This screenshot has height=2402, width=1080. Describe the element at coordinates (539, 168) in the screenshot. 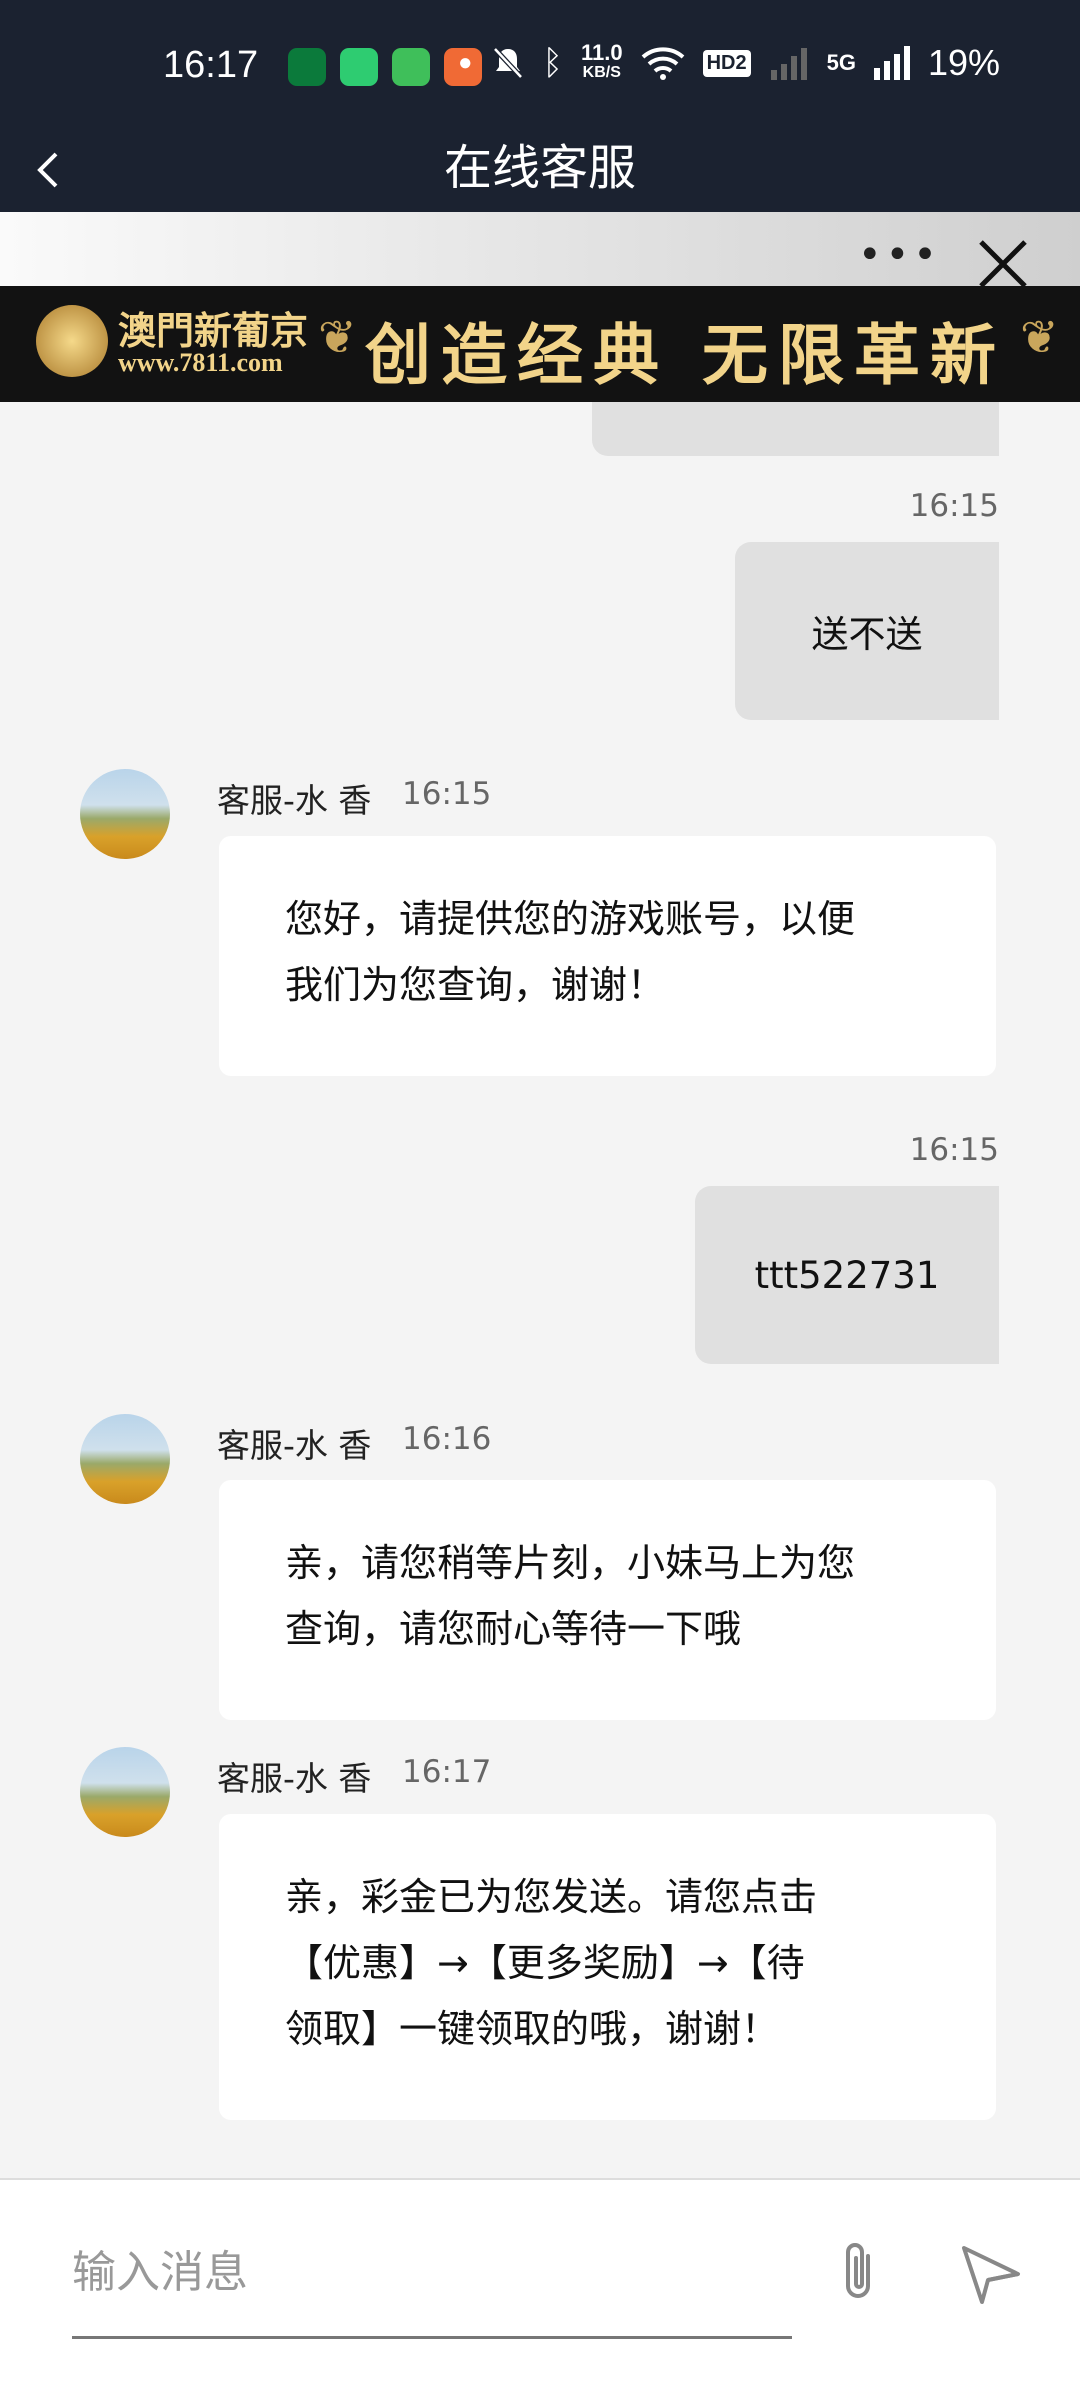

I see `page-title: 在线客服` at that location.